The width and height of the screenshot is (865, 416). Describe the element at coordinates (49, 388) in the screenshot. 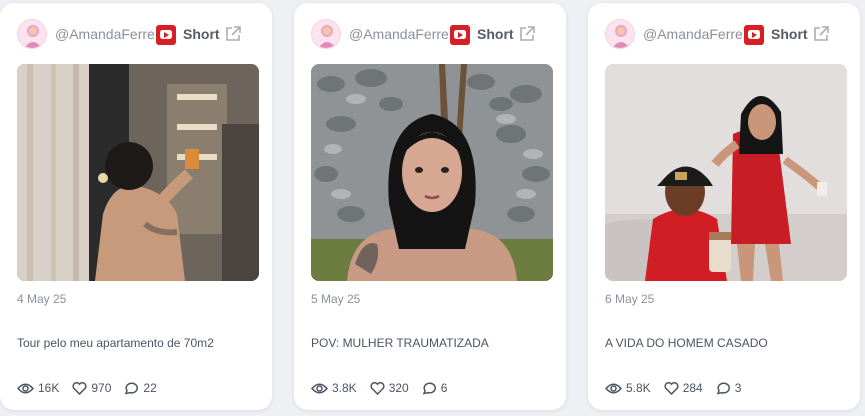

I see `views-count: 16K` at that location.